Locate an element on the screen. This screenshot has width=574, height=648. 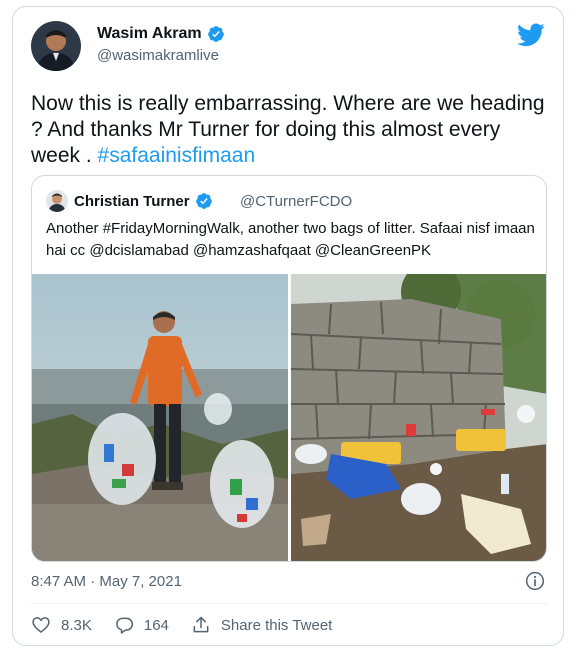
like-button: 8.3K is located at coordinates (61, 625).